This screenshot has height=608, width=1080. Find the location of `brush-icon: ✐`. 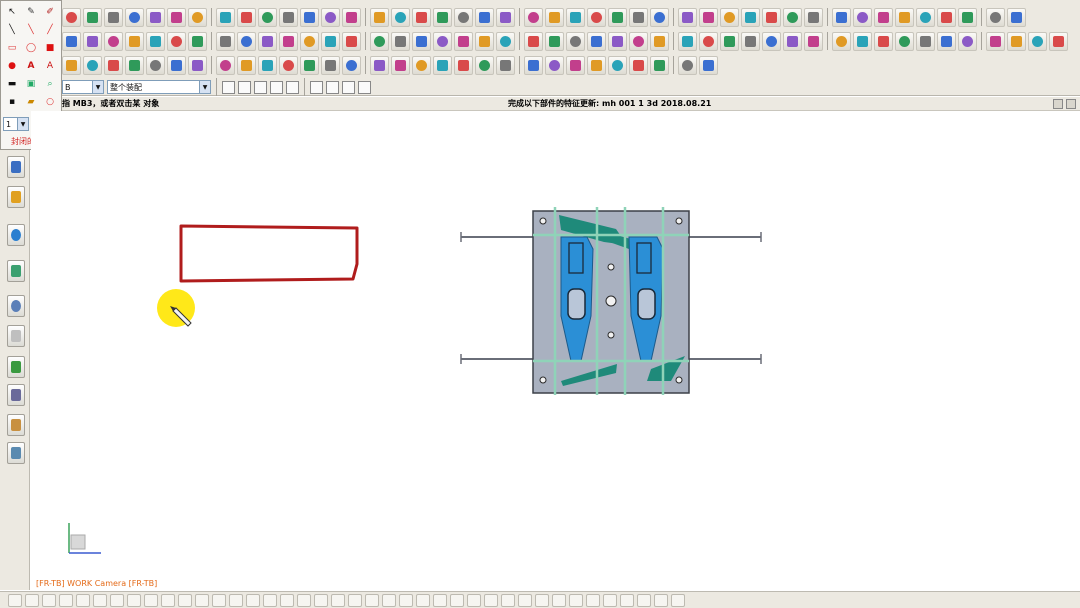

brush-icon: ✐ is located at coordinates (50, 11).